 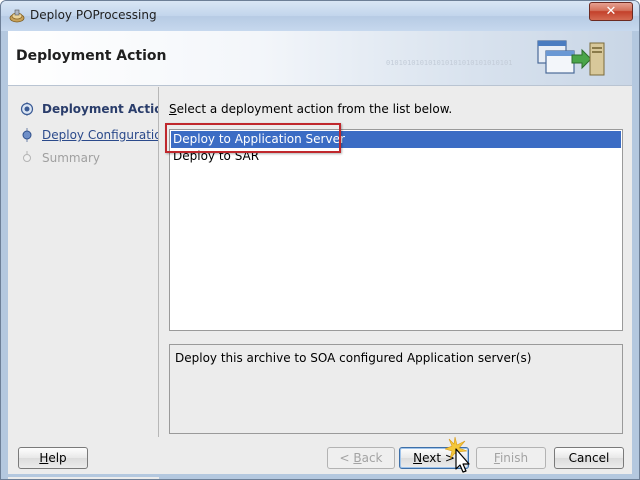 What do you see at coordinates (71, 158) in the screenshot?
I see `step-label: Summary` at bounding box center [71, 158].